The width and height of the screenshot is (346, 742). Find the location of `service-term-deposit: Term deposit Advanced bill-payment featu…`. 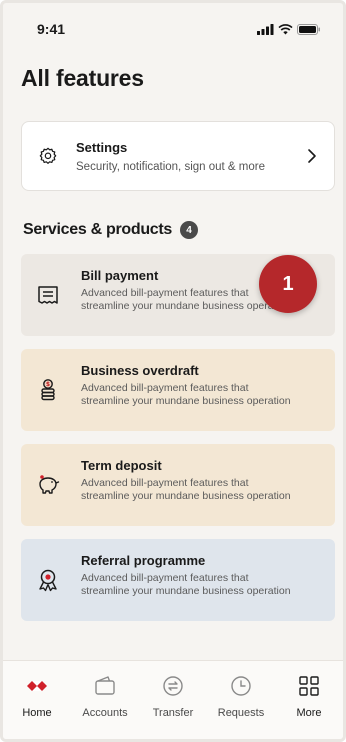

service-term-deposit: Term deposit Advanced bill-payment featu… is located at coordinates (178, 485).